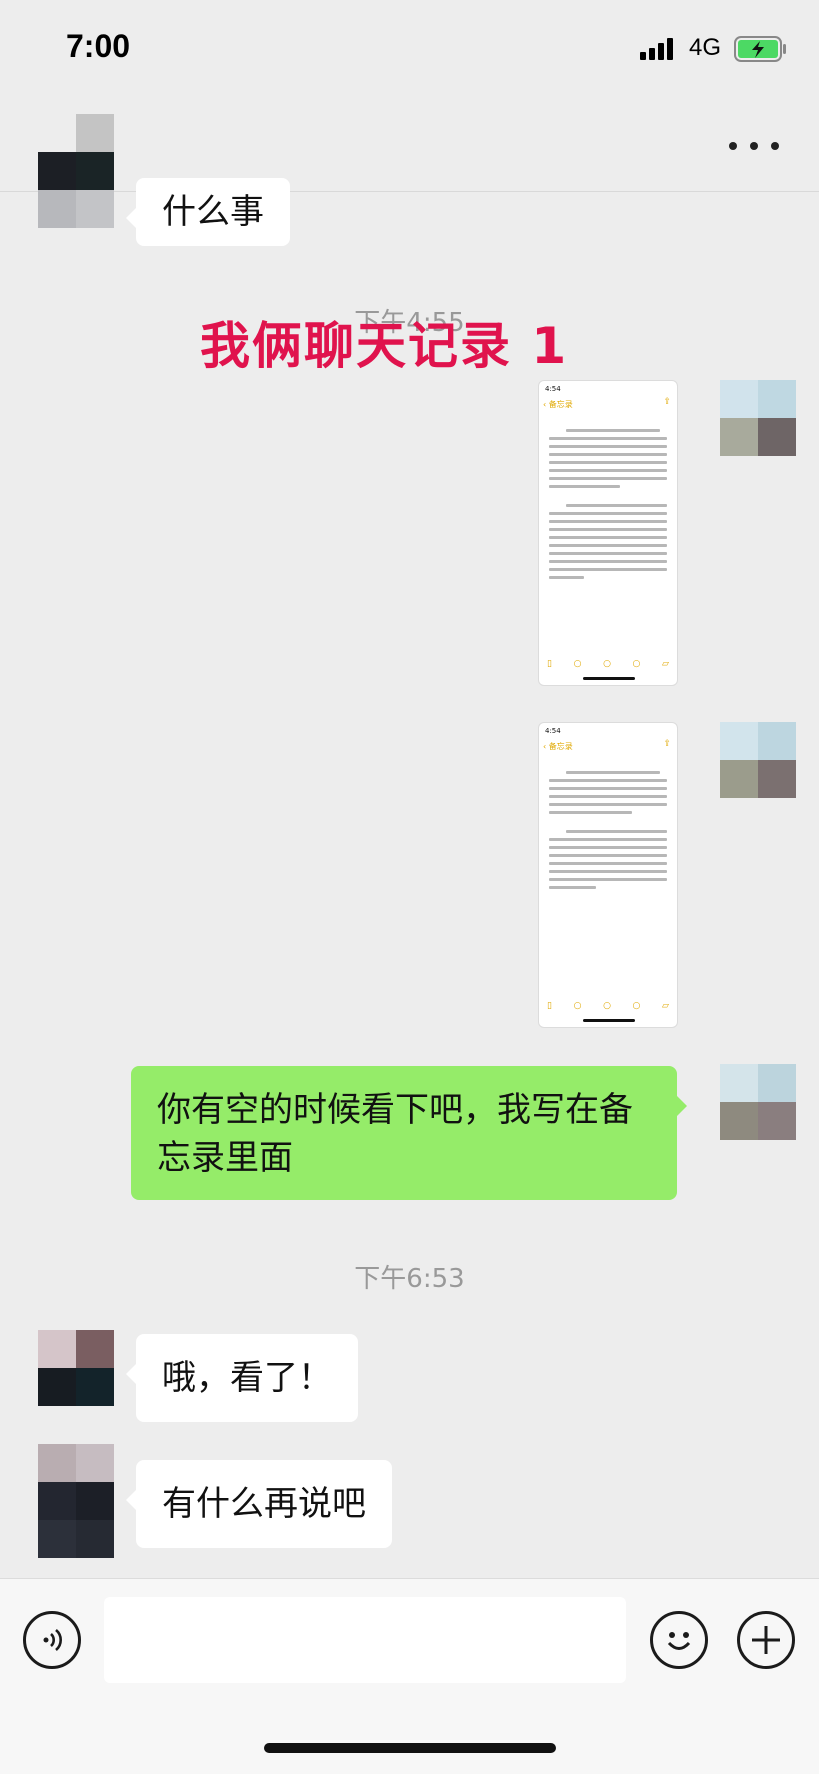  What do you see at coordinates (213, 212) in the screenshot?
I see `message-text: 什么事` at bounding box center [213, 212].